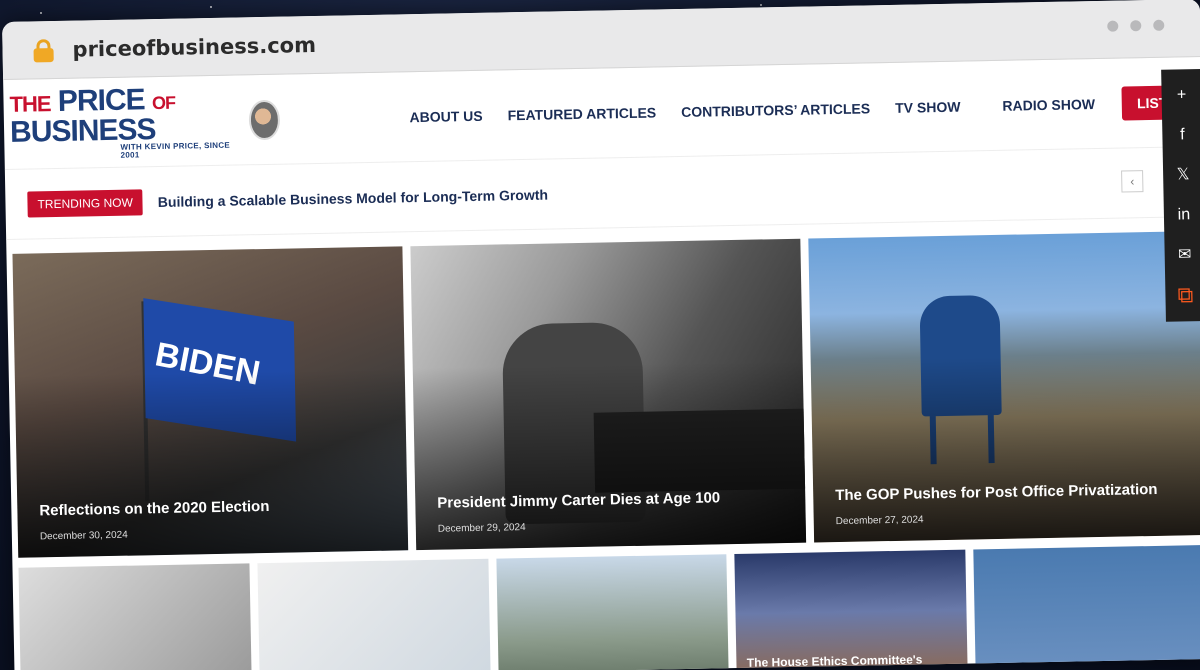 The height and width of the screenshot is (670, 1200). What do you see at coordinates (1182, 95) in the screenshot?
I see `plus-icon: +` at bounding box center [1182, 95].